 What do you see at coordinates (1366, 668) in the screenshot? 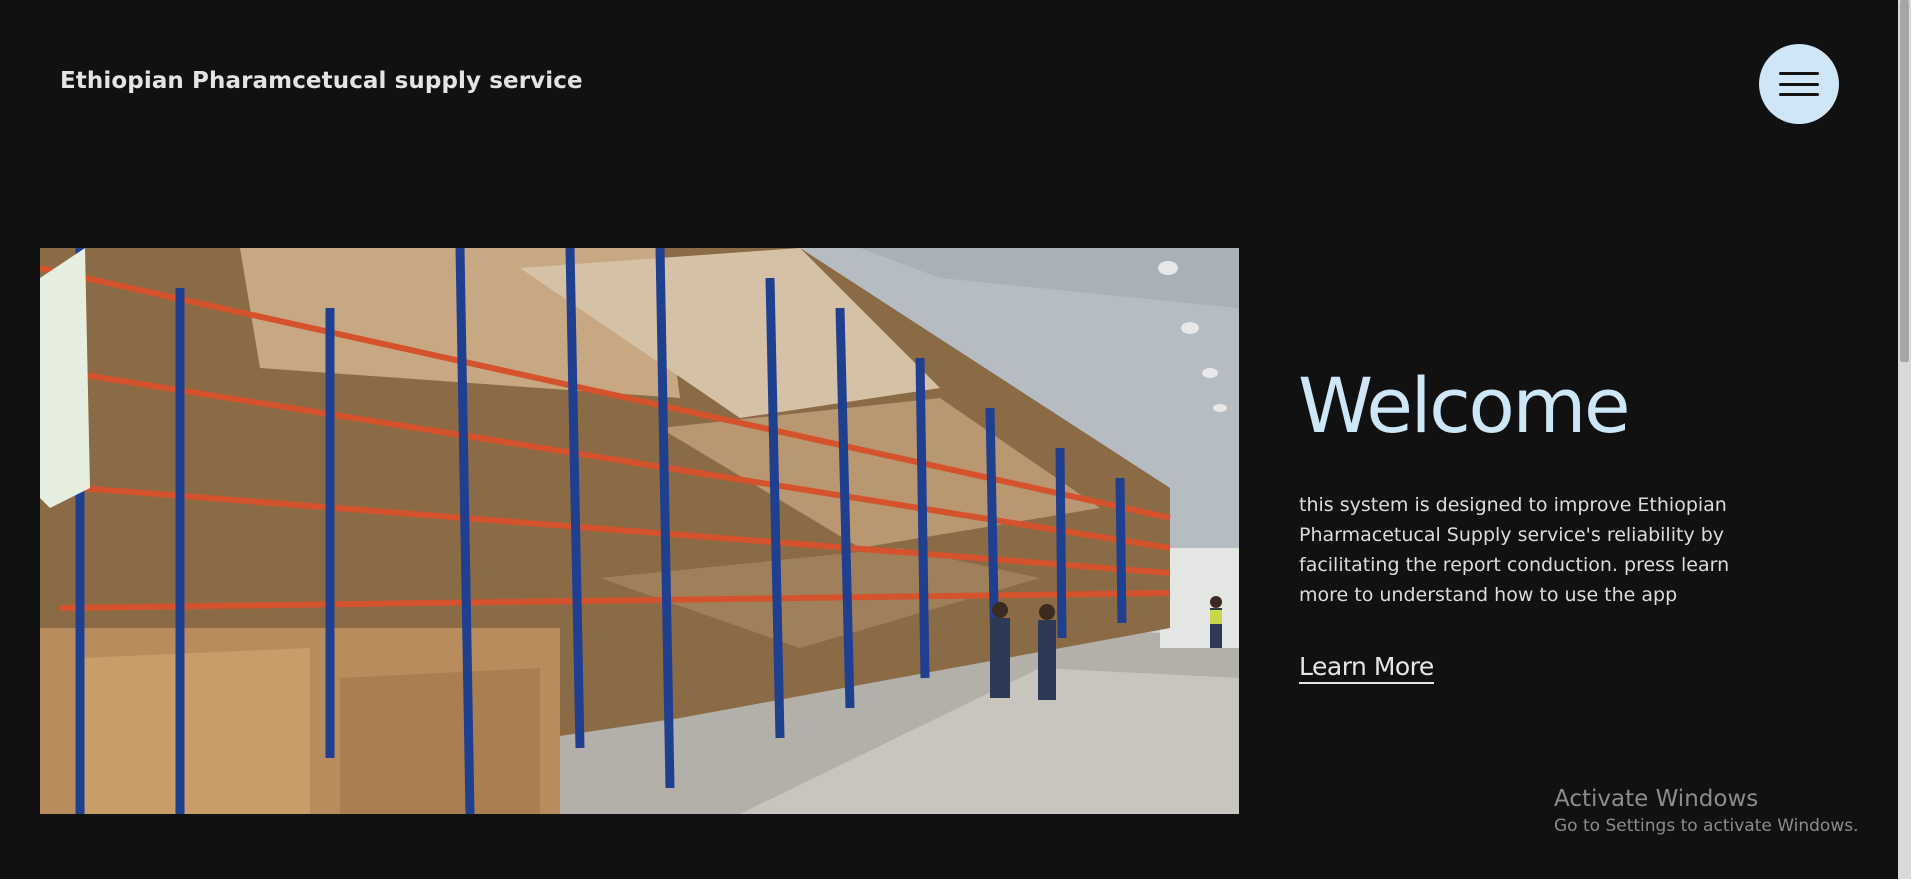
I see `learn-more-link: Learn More` at bounding box center [1366, 668].